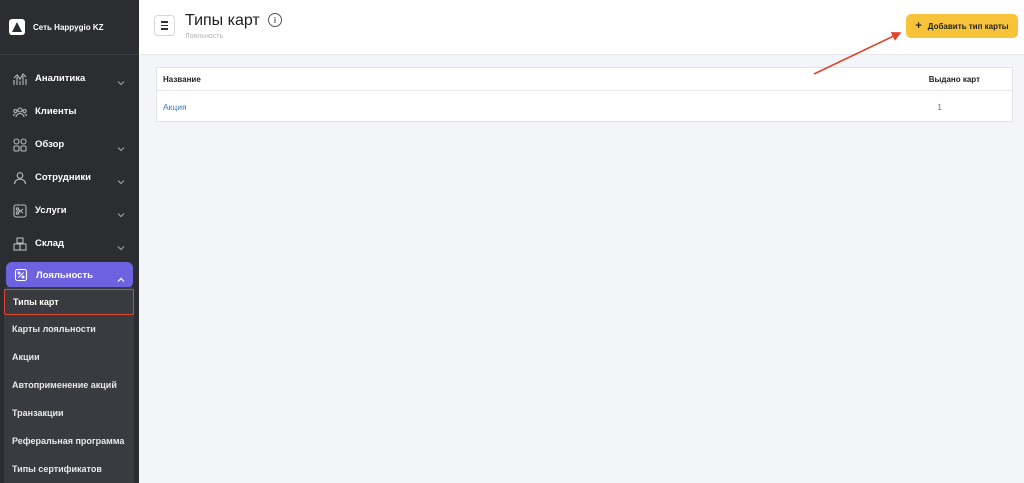  I want to click on submenu-item-referral-program: Реферальная программа, so click(69, 441).